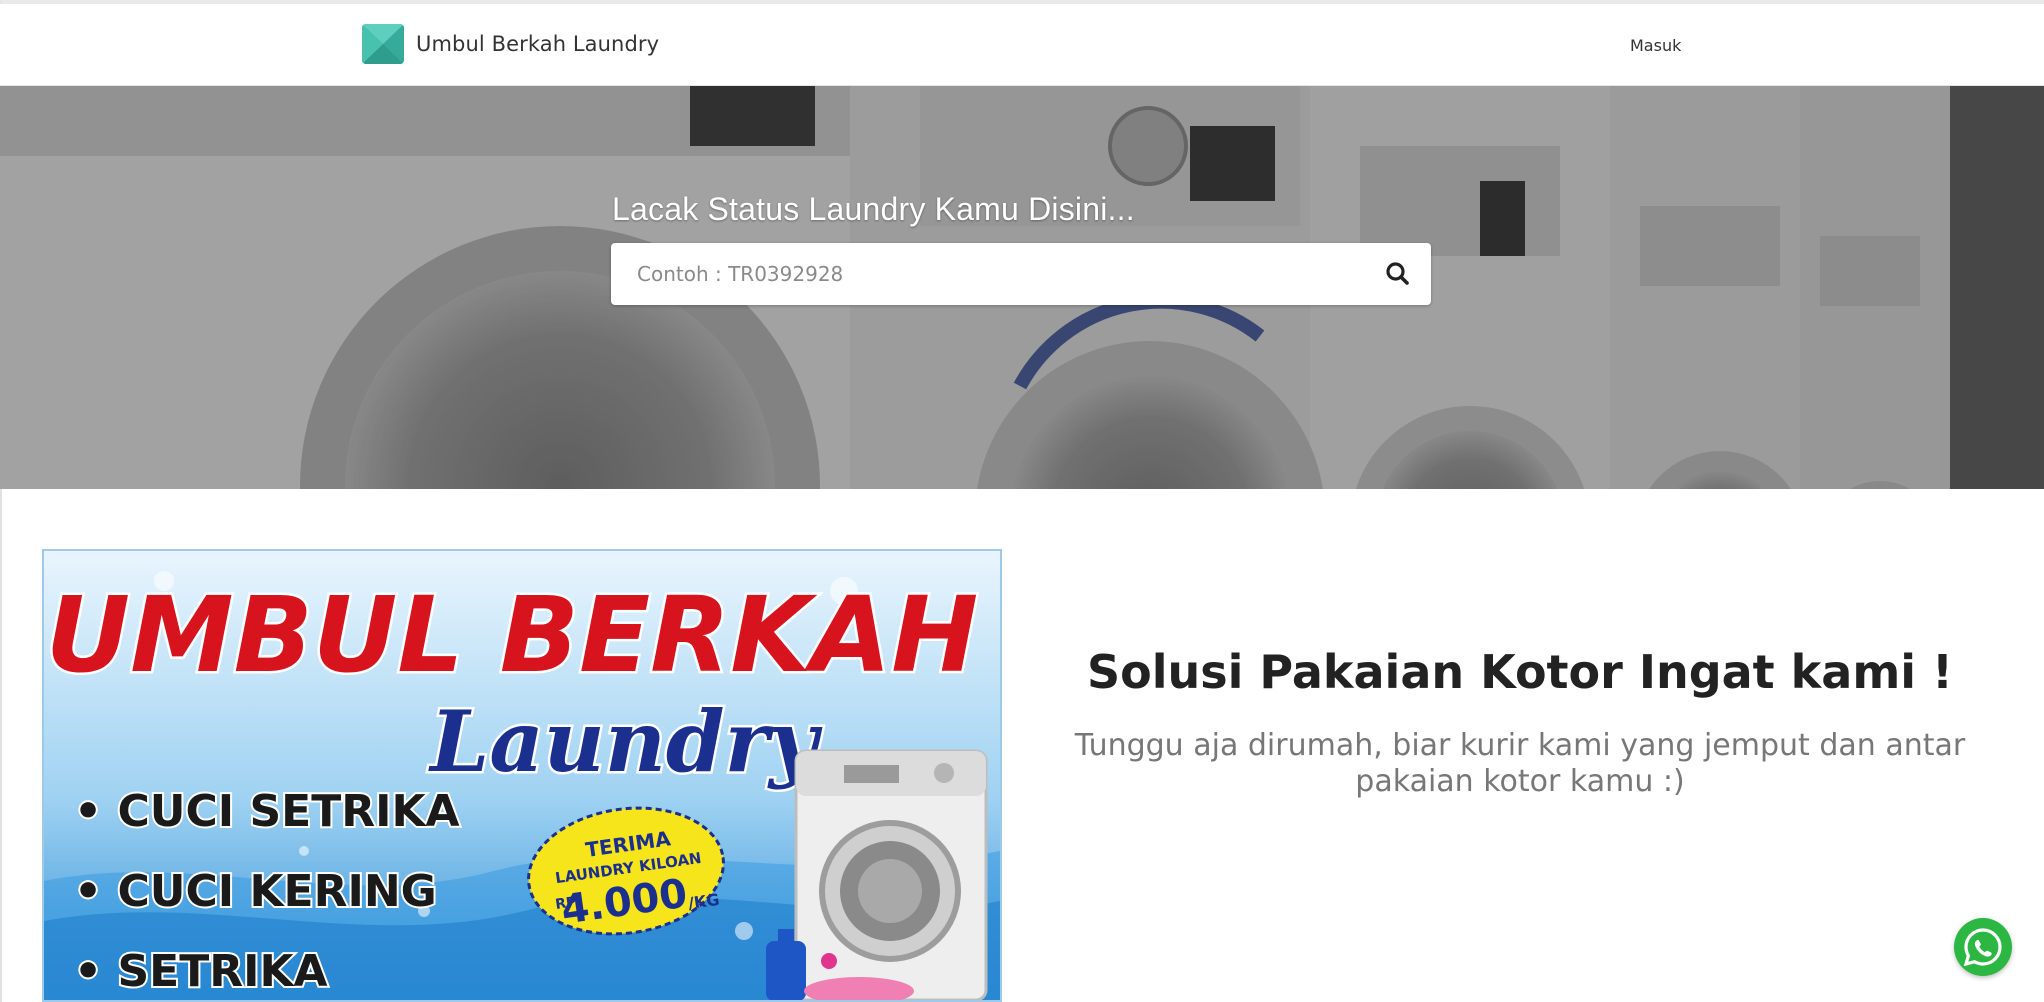 This screenshot has width=2044, height=1002. I want to click on laundry-logo-icon, so click(383, 44).